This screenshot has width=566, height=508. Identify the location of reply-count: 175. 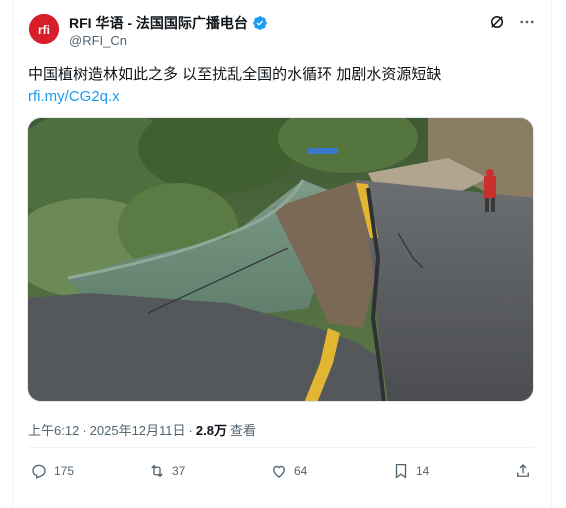
(64, 471).